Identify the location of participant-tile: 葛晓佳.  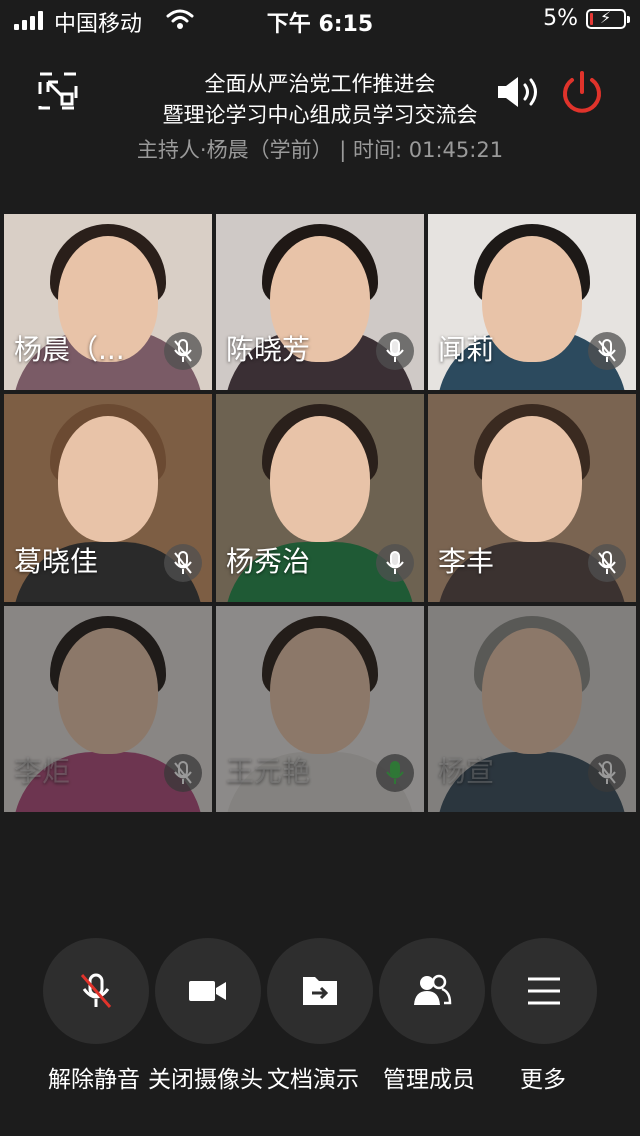
(108, 498).